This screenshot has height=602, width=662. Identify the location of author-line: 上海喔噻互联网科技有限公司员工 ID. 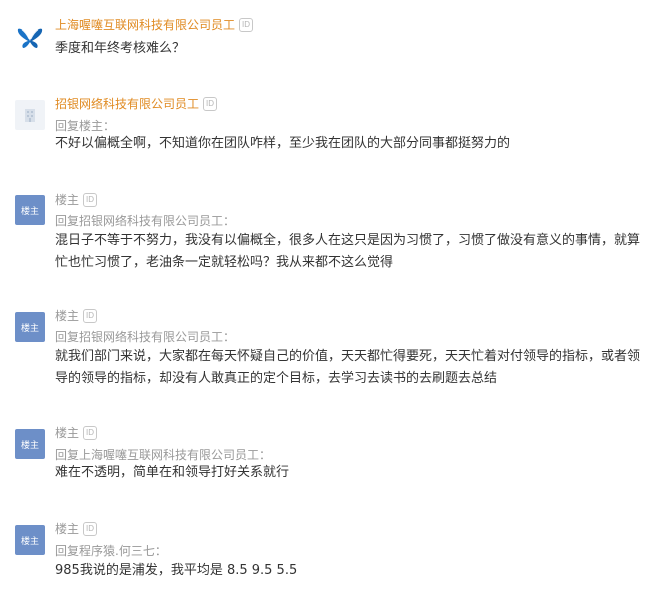
(154, 25).